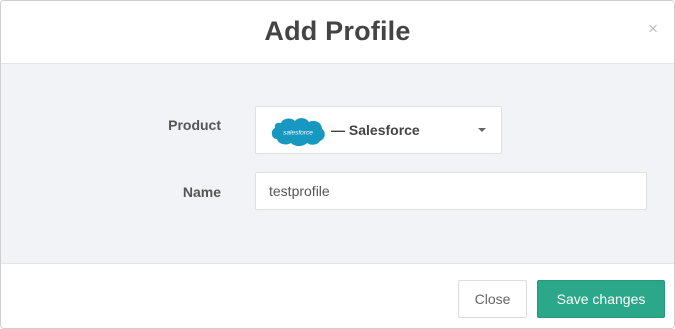  What do you see at coordinates (492, 299) in the screenshot?
I see `close-button: Close` at bounding box center [492, 299].